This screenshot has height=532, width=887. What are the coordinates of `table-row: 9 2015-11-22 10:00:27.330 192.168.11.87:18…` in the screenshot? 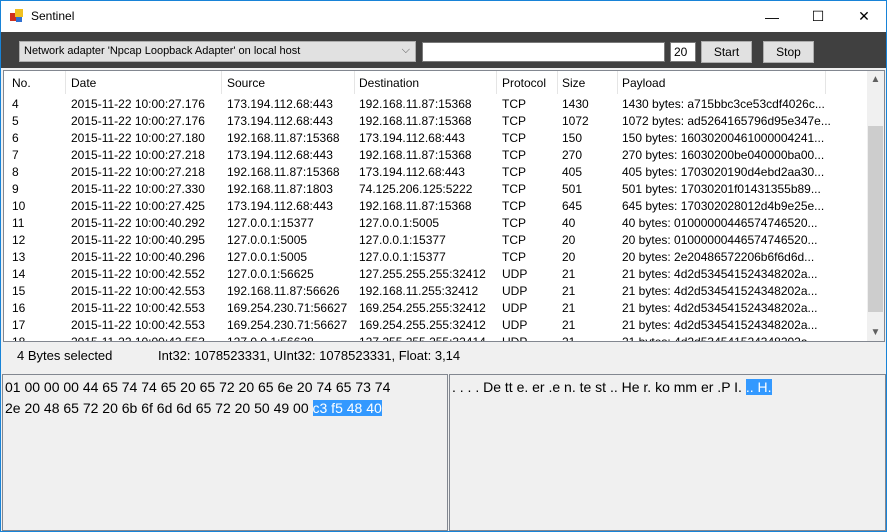 It's located at (436, 188).